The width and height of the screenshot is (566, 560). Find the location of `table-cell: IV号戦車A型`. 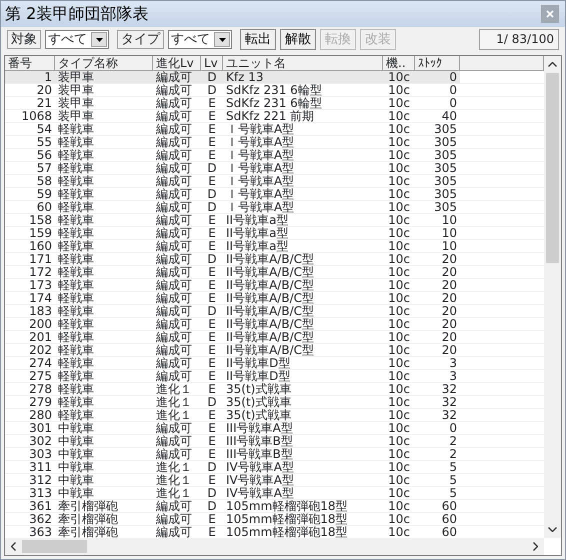

table-cell: IV号戦車A型 is located at coordinates (303, 493).